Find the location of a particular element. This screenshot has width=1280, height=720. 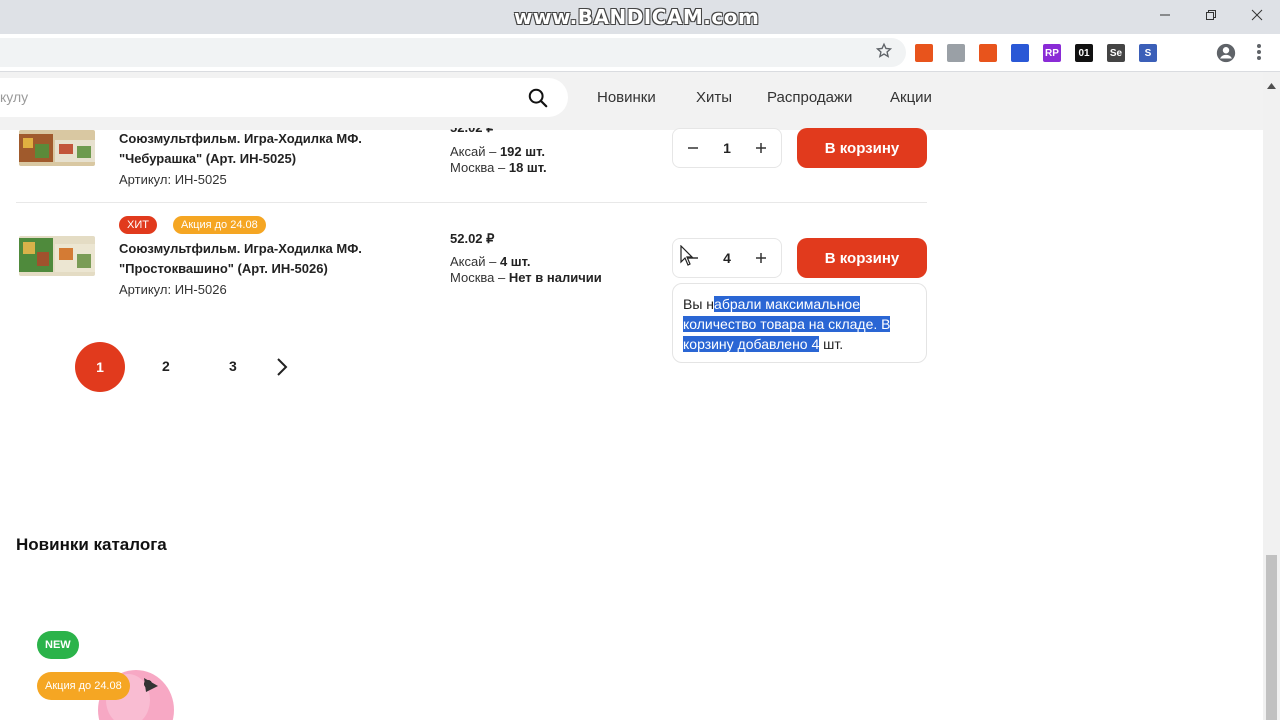

product-price: 52.02 ₽ is located at coordinates (472, 238).